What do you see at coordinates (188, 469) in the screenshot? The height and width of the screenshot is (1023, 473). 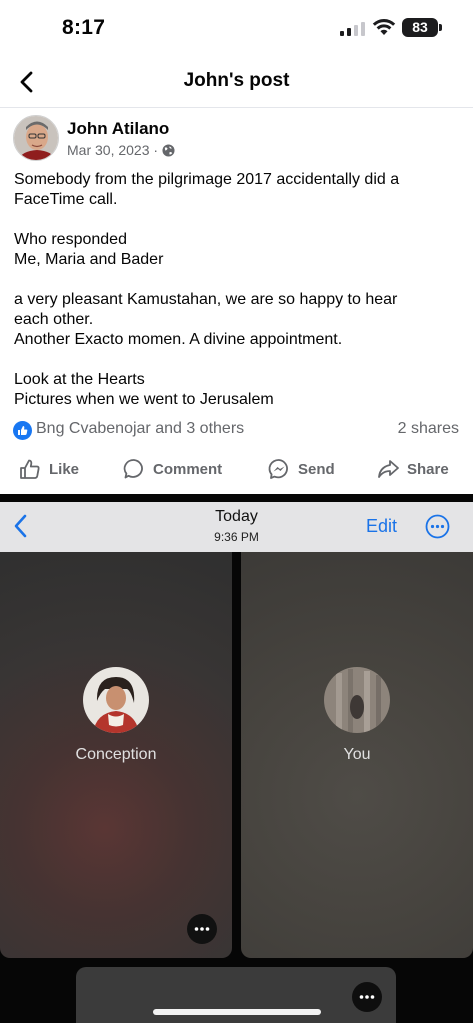 I see `comment-label: Comment` at bounding box center [188, 469].